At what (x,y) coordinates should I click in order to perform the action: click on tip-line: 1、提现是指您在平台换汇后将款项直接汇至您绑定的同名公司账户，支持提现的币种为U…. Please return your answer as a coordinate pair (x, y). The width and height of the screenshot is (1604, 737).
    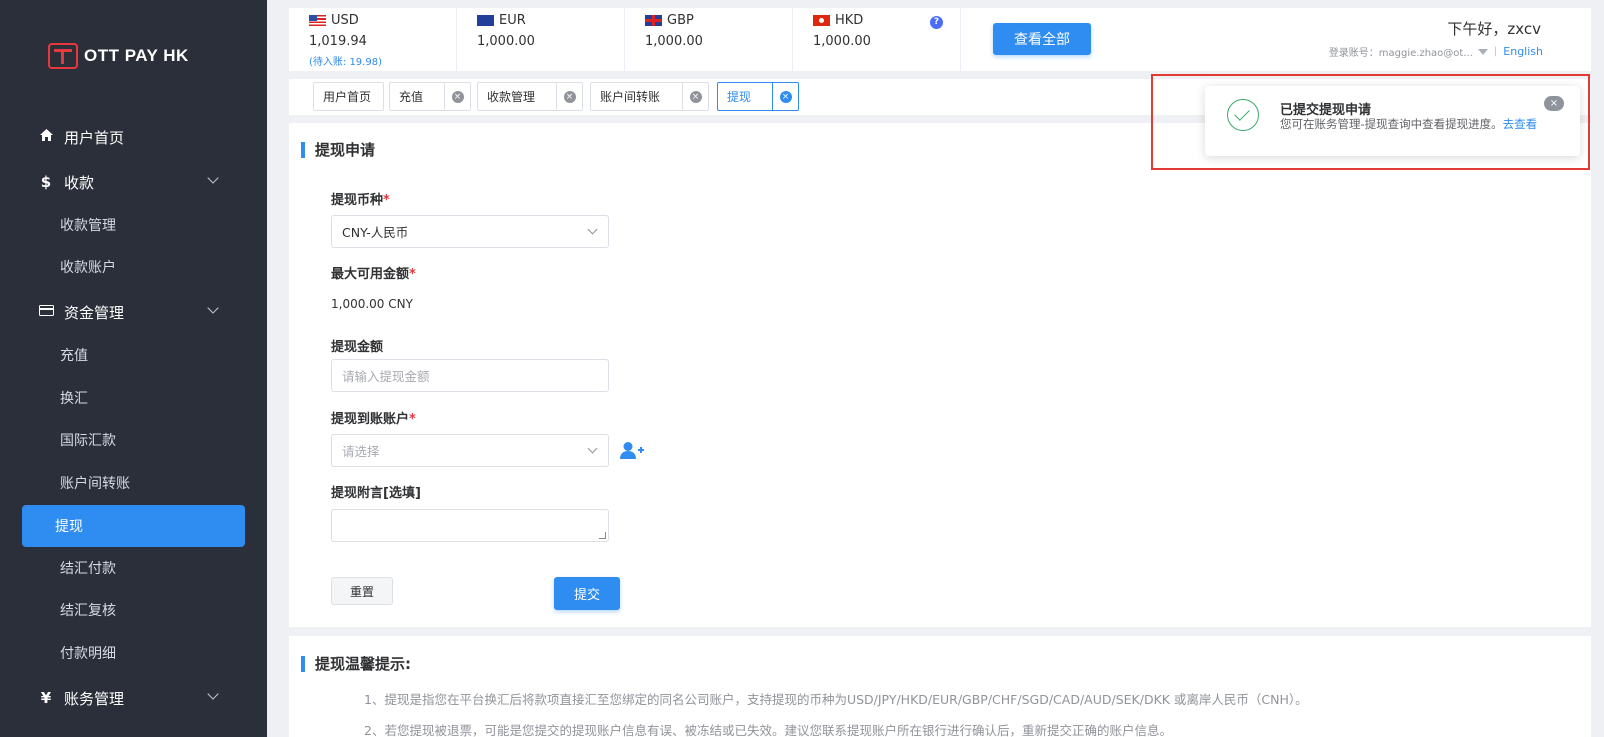
    Looking at the image, I should click on (836, 699).